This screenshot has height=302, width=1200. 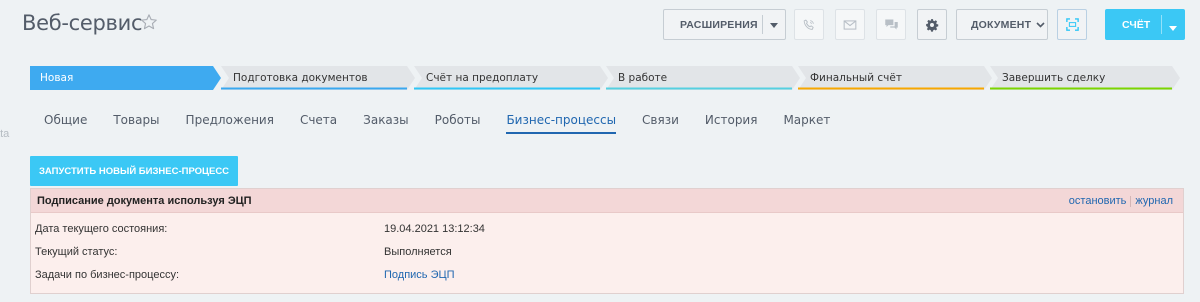 What do you see at coordinates (1054, 78) in the screenshot?
I see `stage-label: Завершить сделку` at bounding box center [1054, 78].